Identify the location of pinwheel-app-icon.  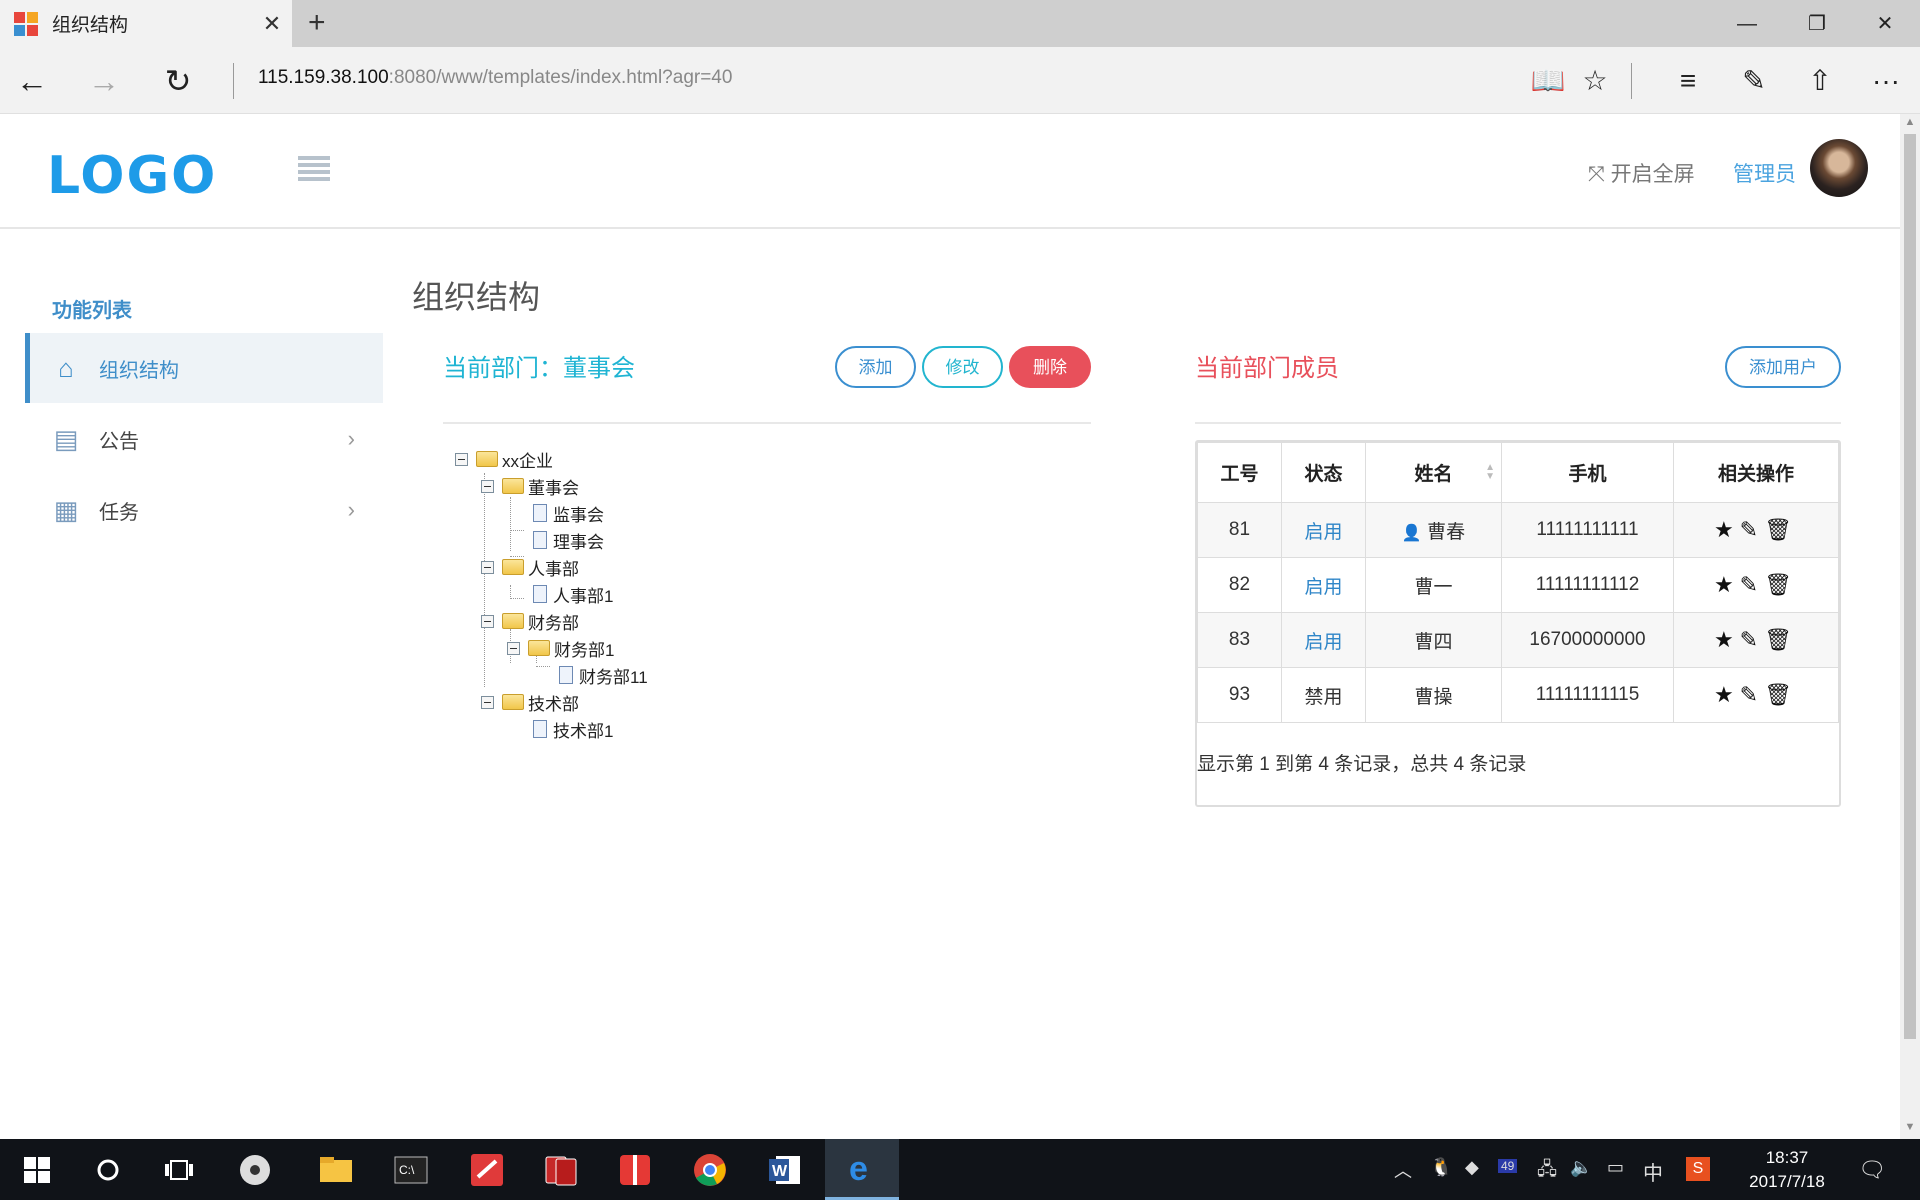
(255, 1169).